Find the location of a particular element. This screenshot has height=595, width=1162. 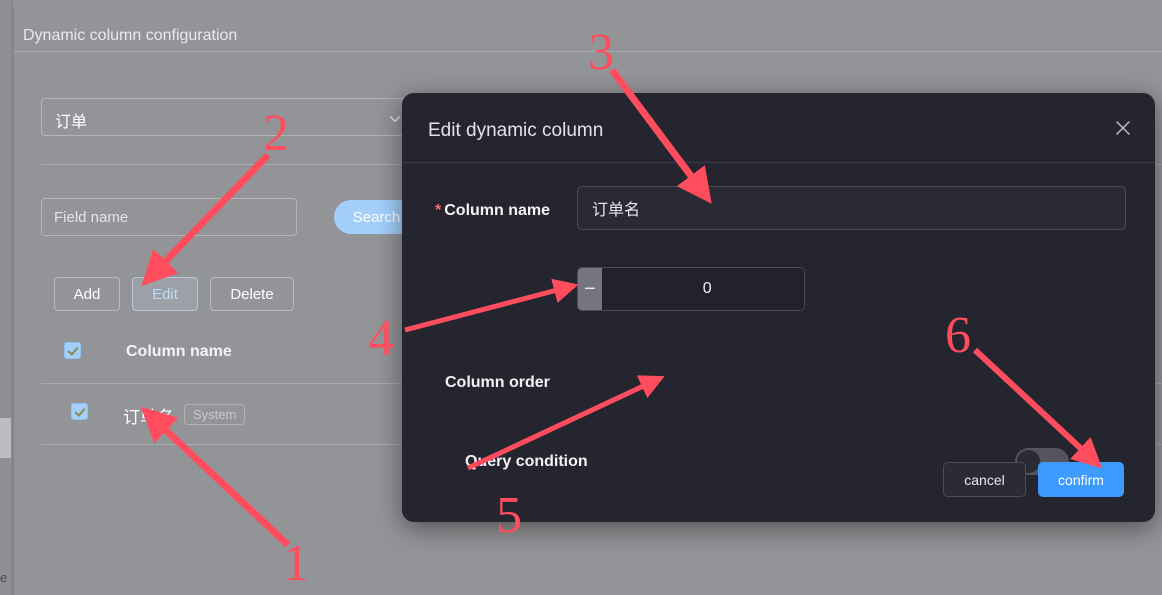

column-order-value is located at coordinates (702, 289).